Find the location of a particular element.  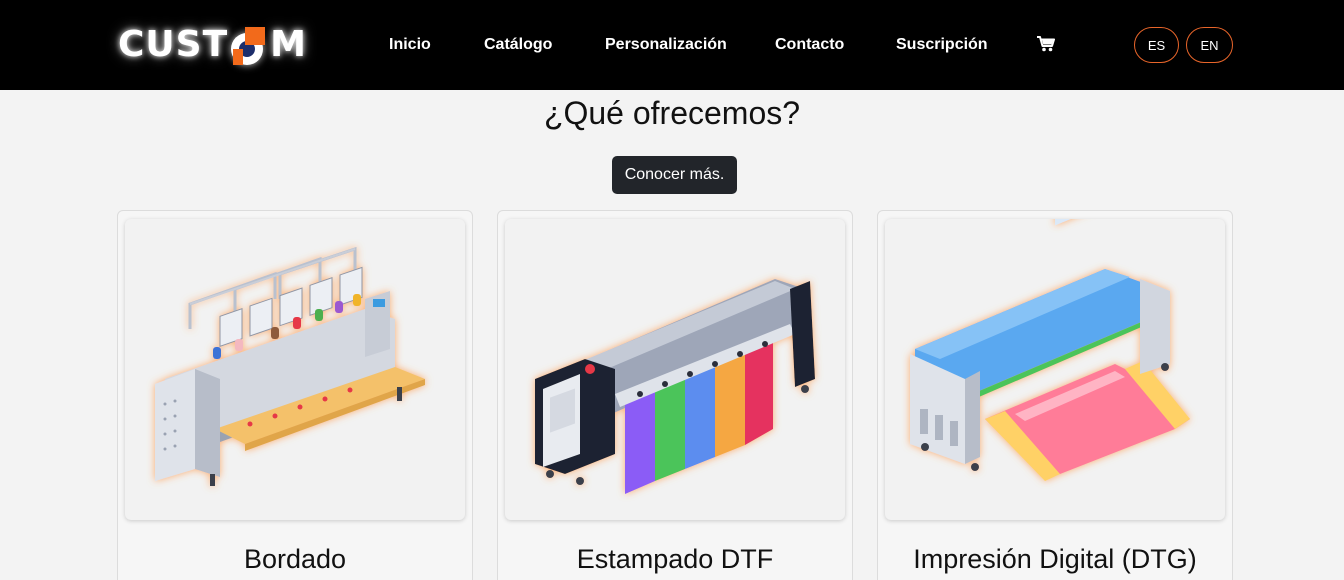

brand-logo: CUST M is located at coordinates (212, 45).